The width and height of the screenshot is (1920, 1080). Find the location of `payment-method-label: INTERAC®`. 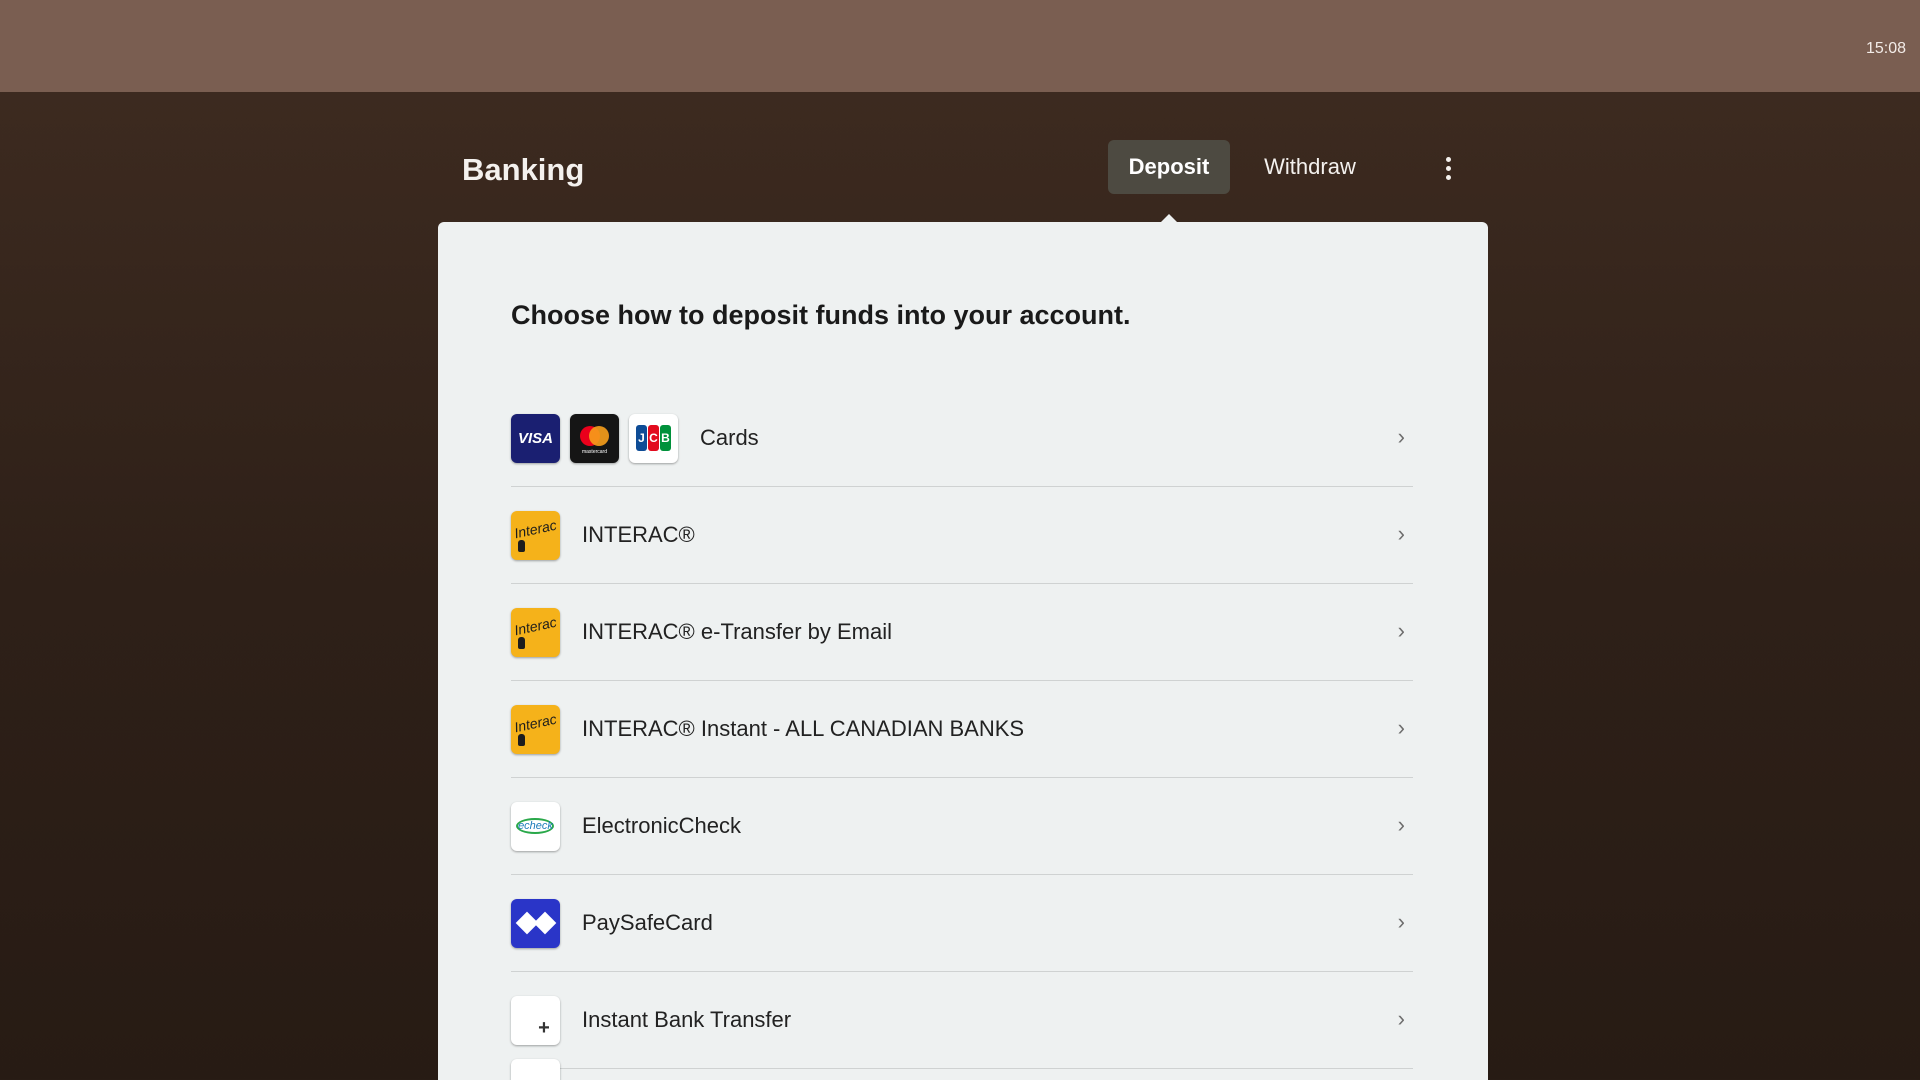

payment-method-label: INTERAC® is located at coordinates (638, 534).